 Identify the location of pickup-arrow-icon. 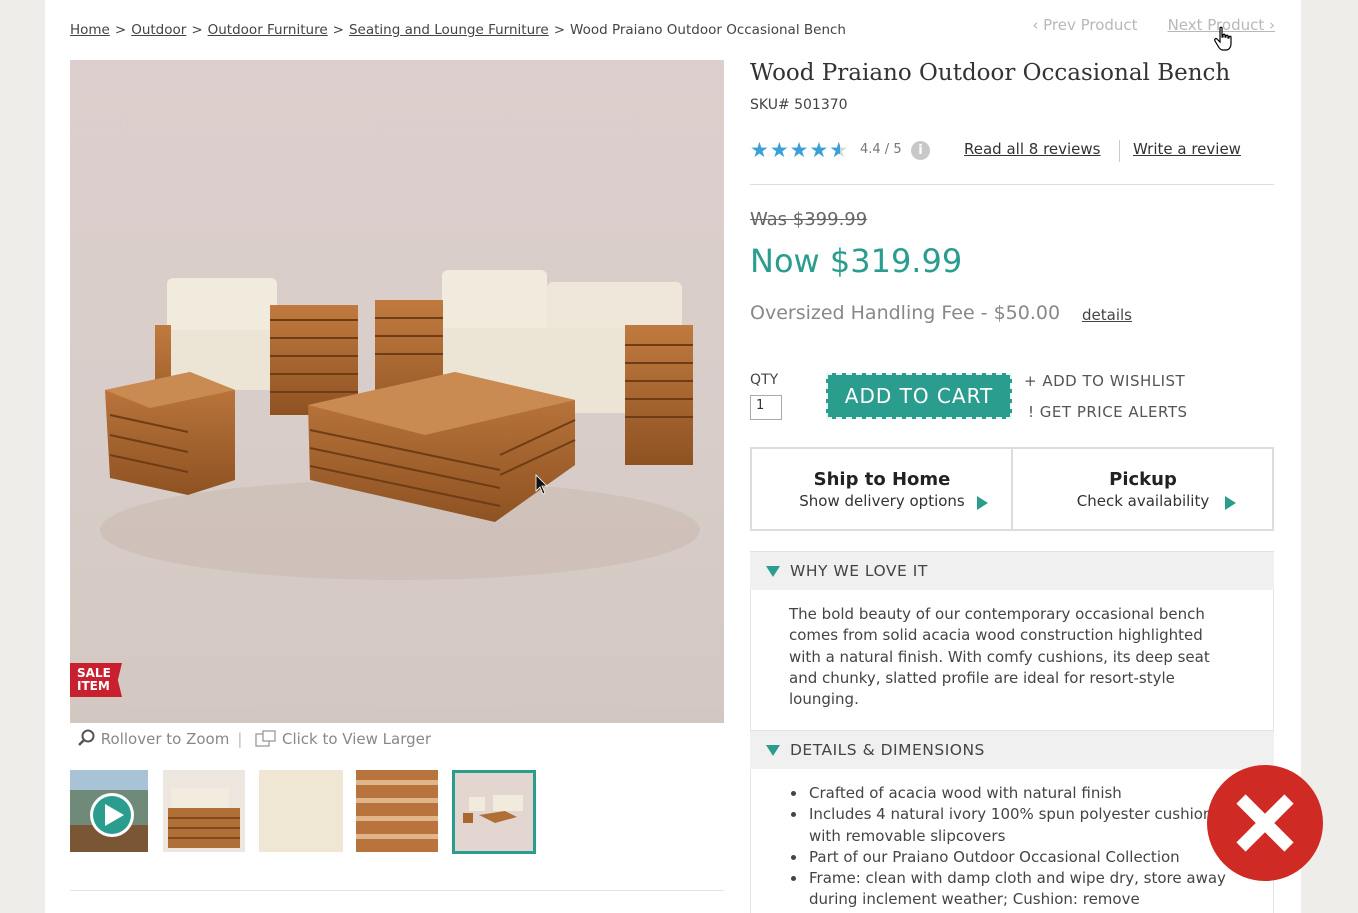
(1230, 503).